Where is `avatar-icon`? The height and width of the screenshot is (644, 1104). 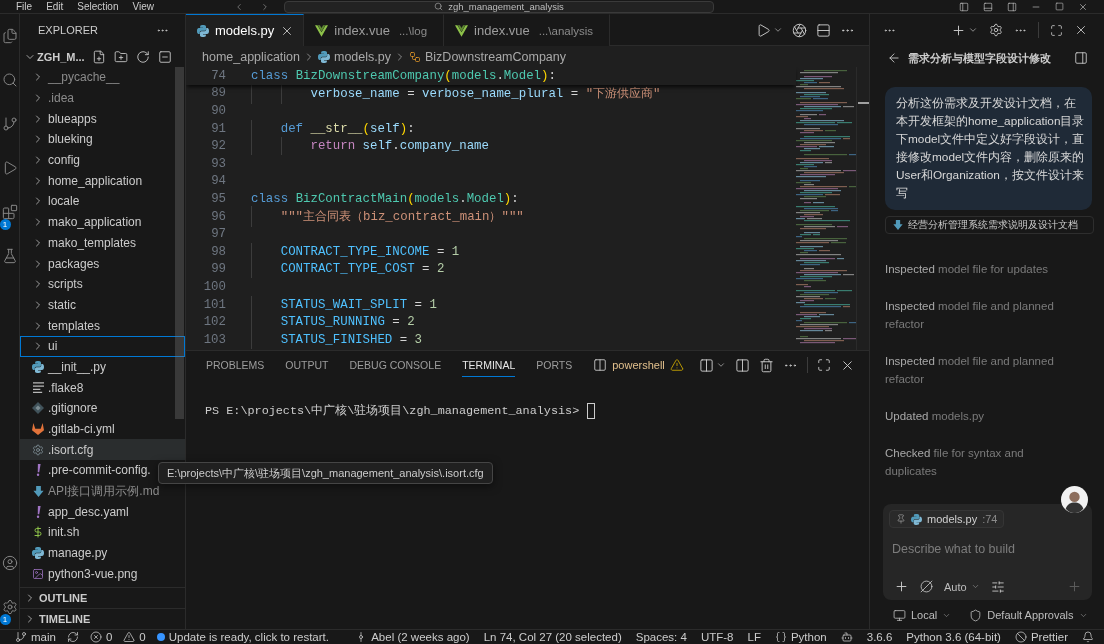 avatar-icon is located at coordinates (1074, 499).